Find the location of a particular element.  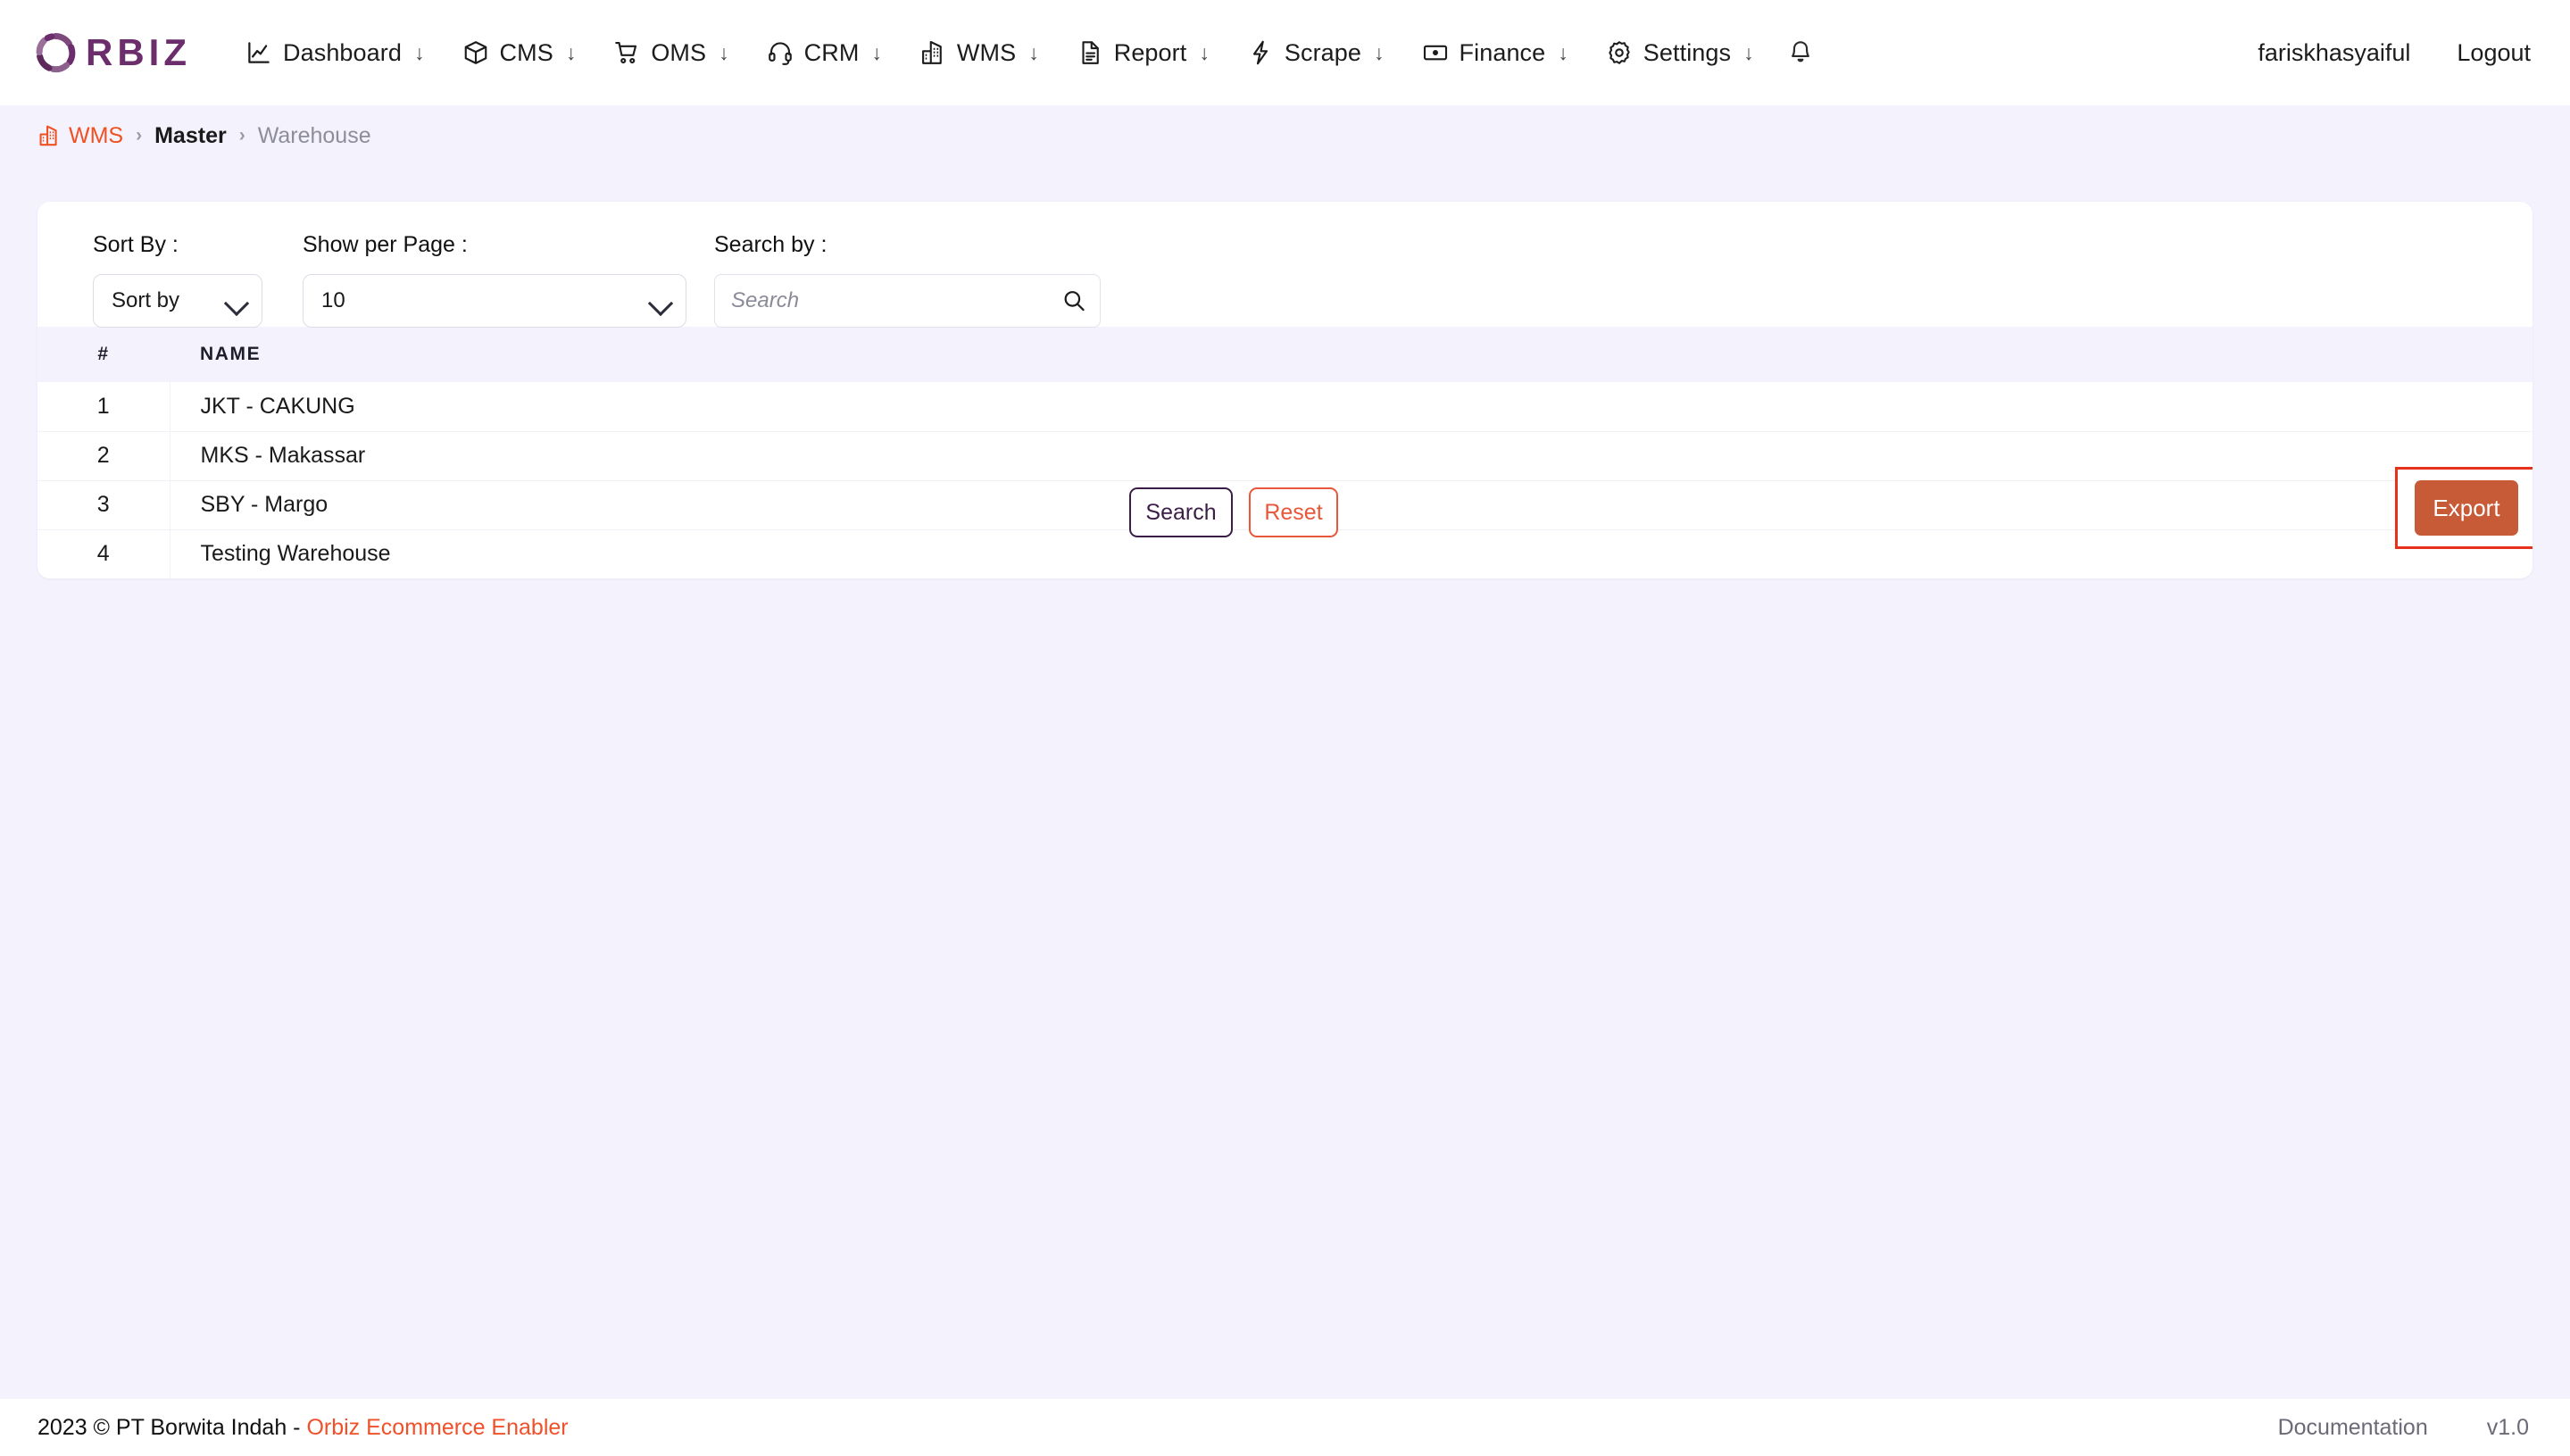

cell-number: 4 is located at coordinates (104, 553).